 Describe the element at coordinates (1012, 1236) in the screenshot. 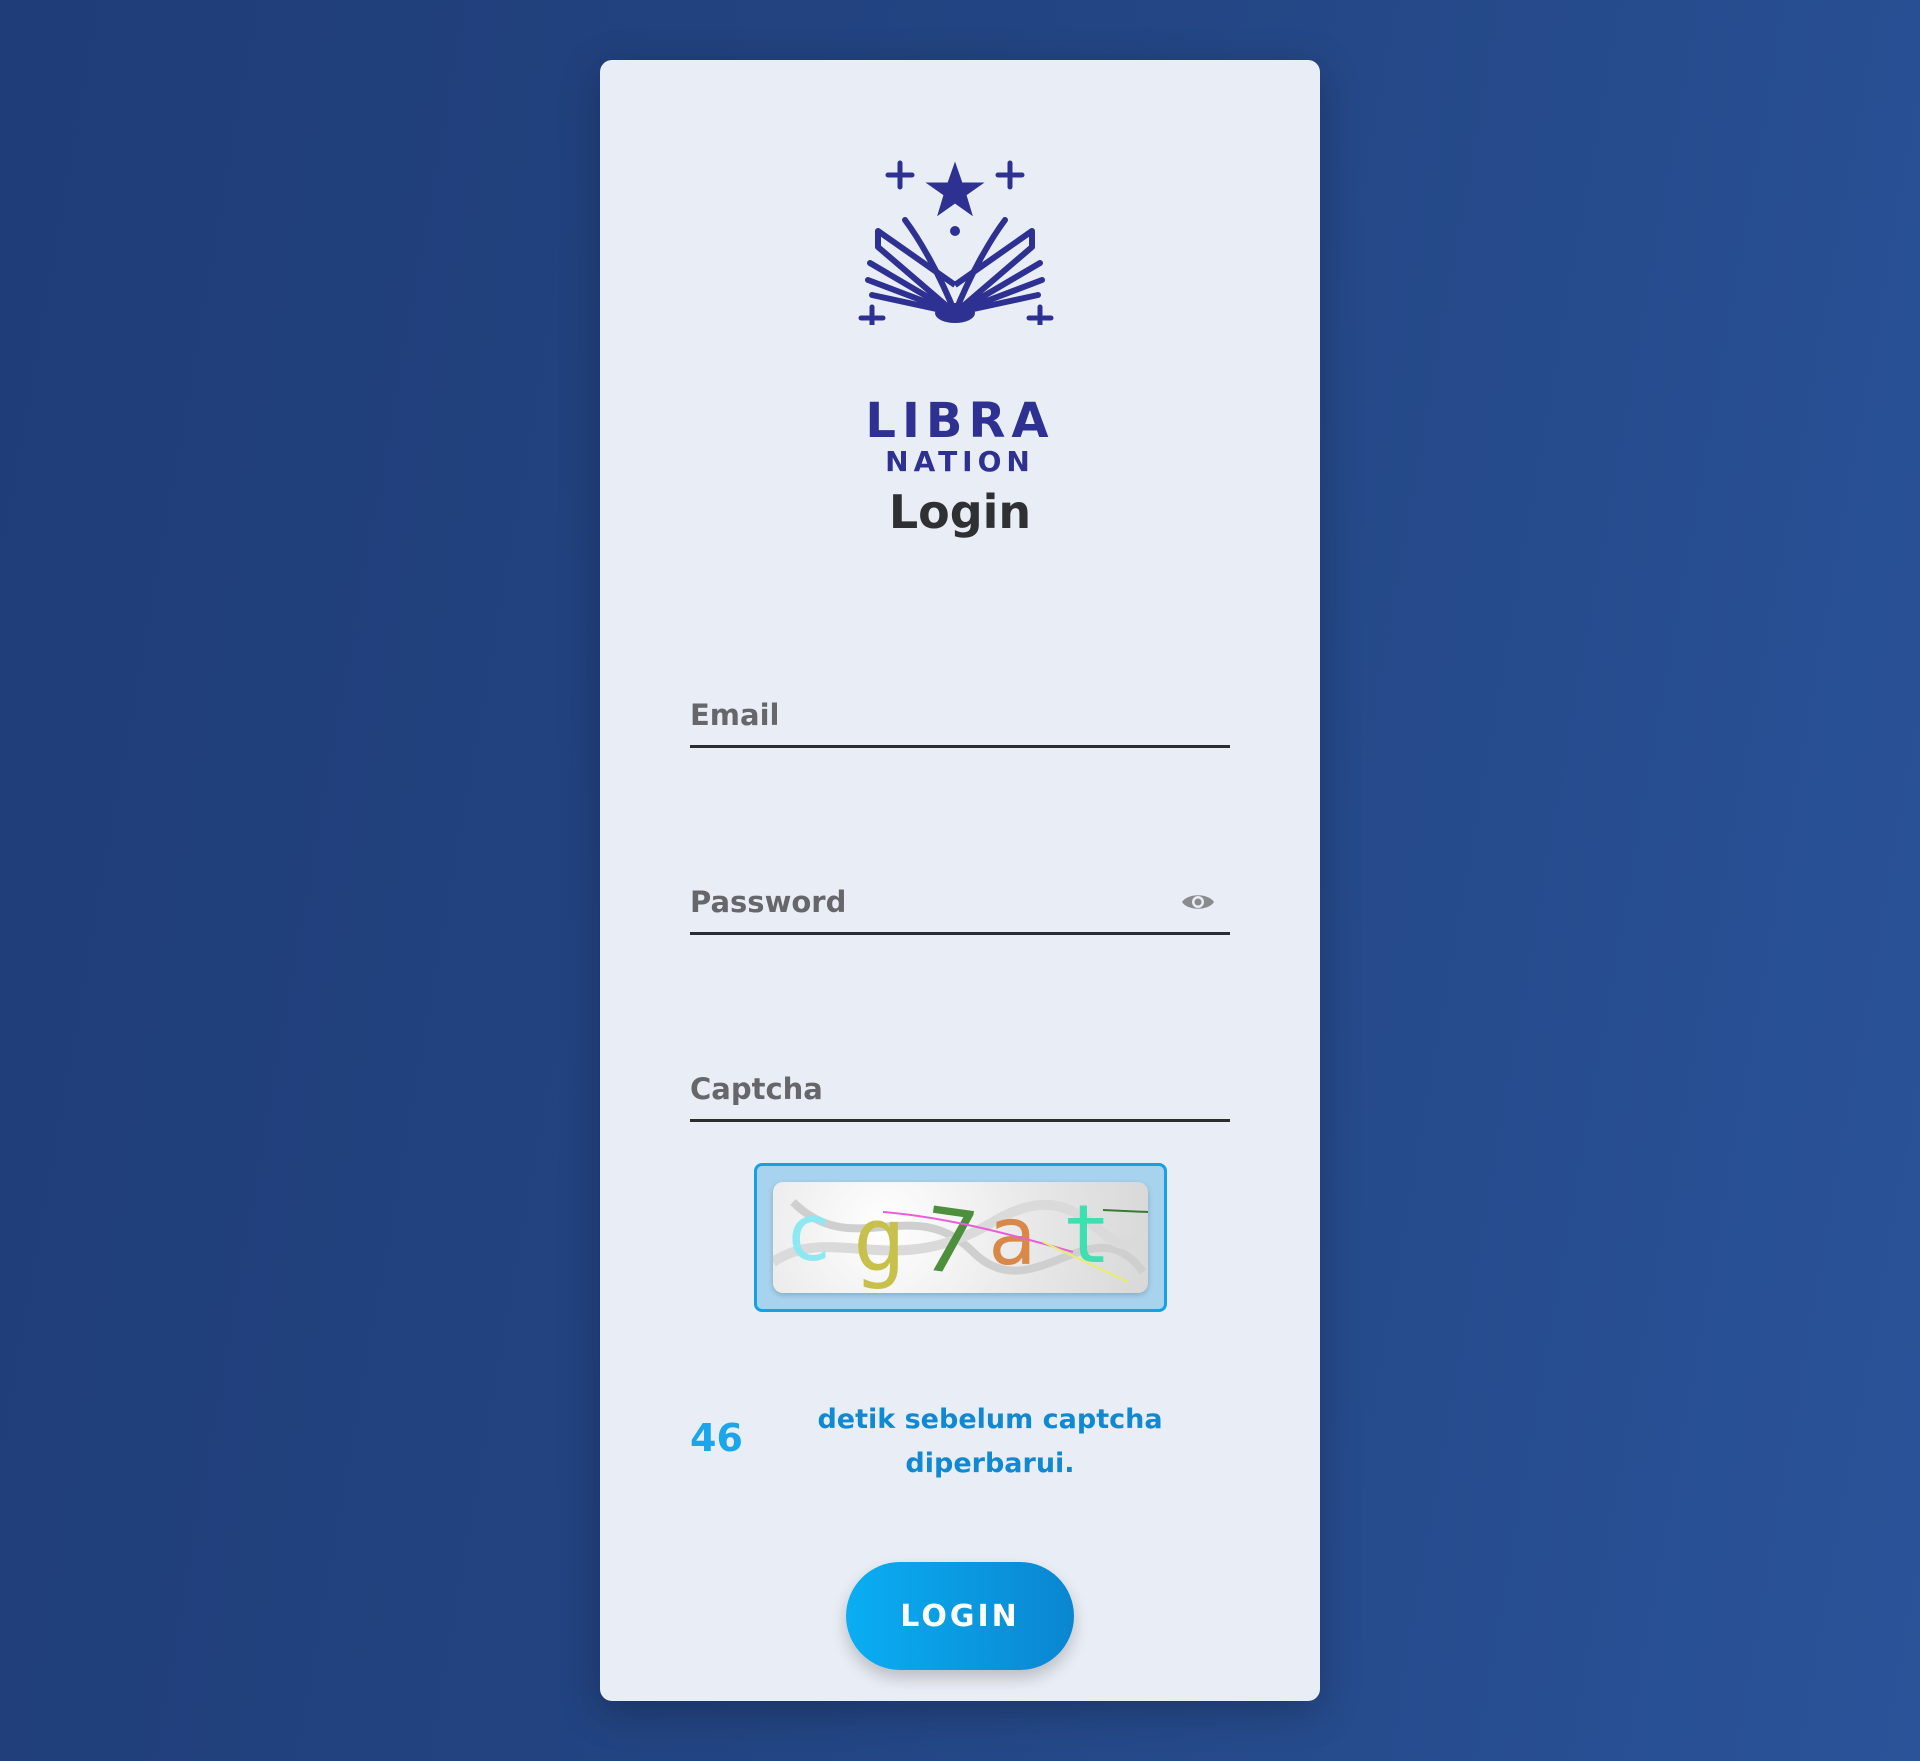

I see `svg-text: a` at that location.